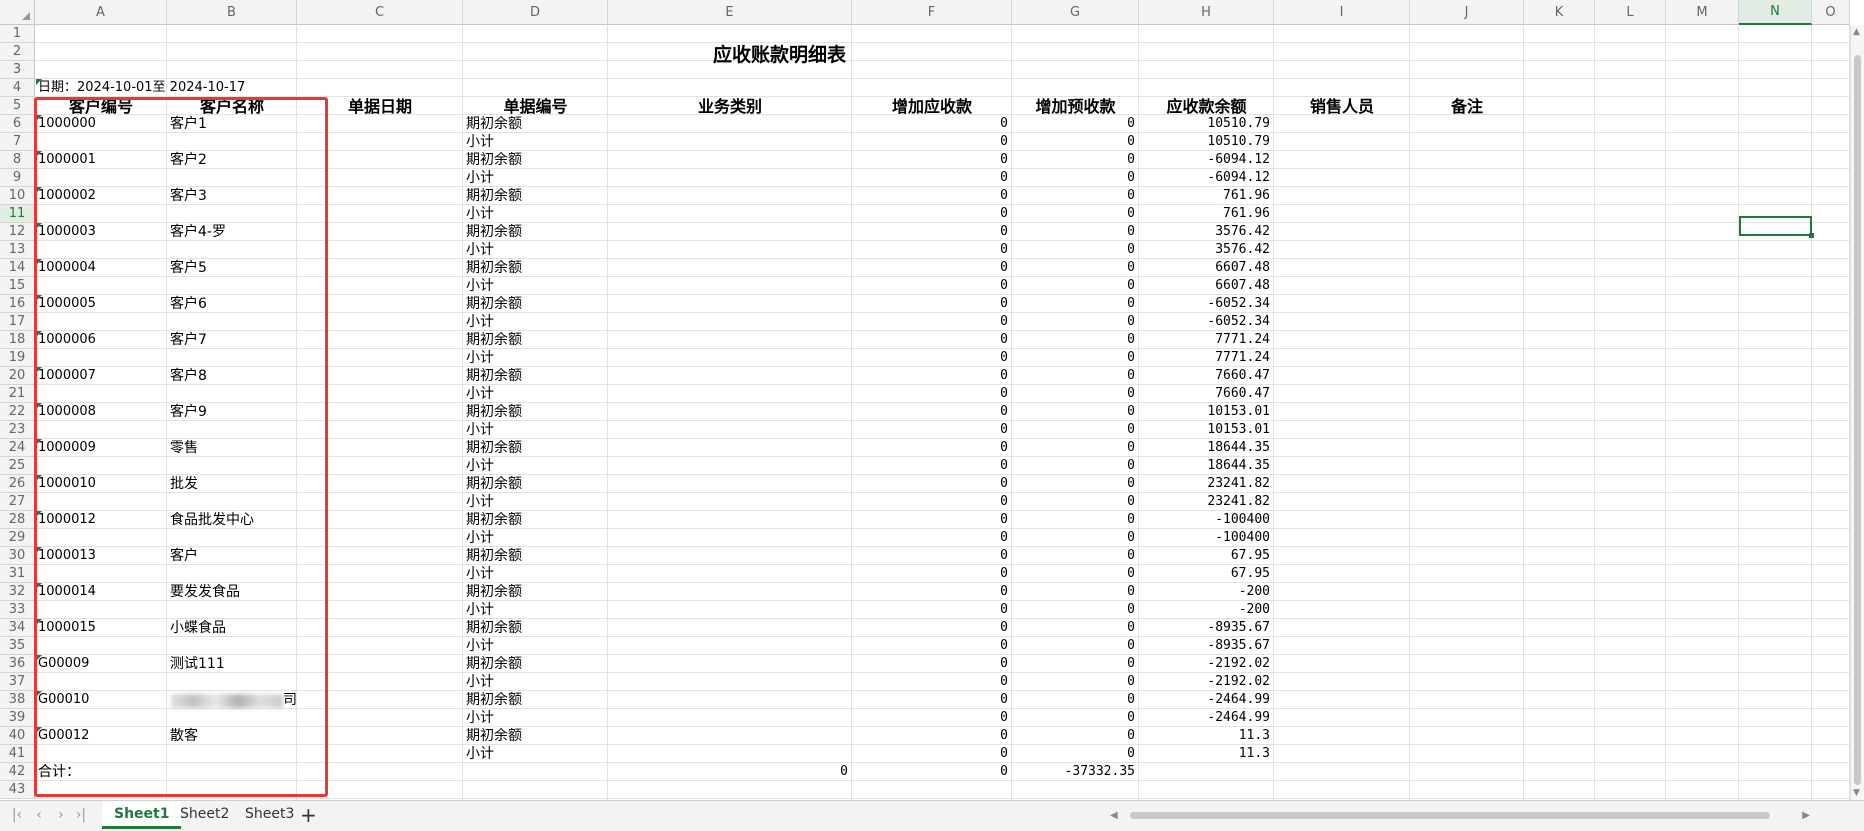  I want to click on row-header: 30, so click(17, 556).